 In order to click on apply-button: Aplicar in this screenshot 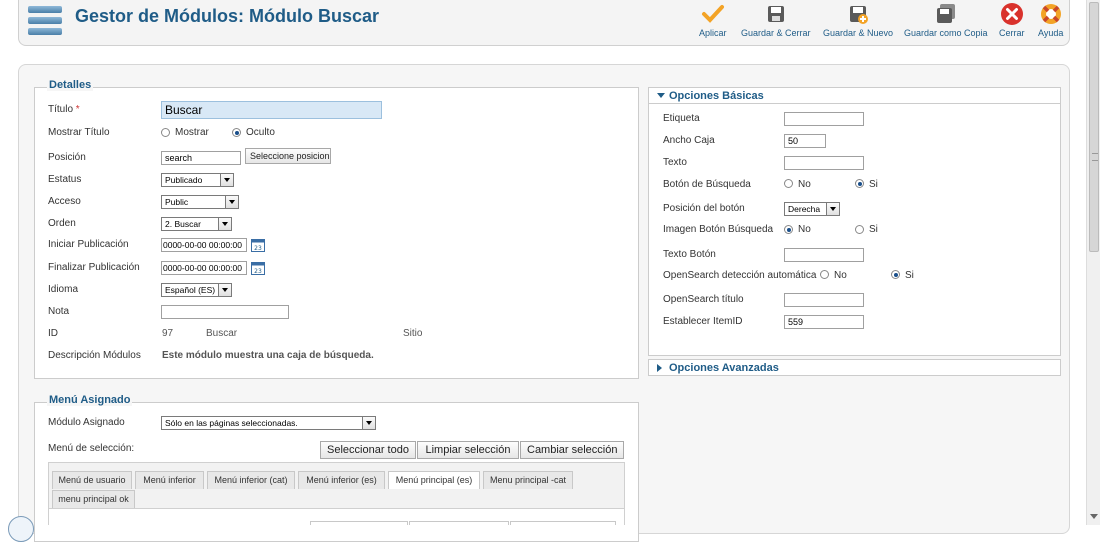, I will do `click(713, 20)`.